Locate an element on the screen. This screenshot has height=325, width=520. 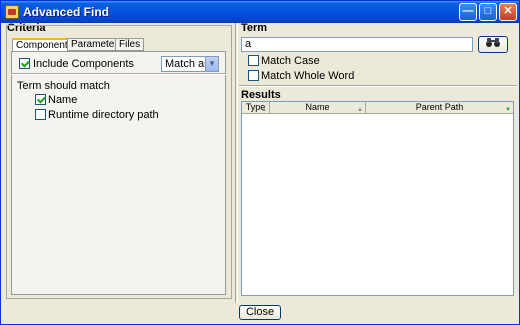
column-header-name: Name ▲ is located at coordinates (318, 108).